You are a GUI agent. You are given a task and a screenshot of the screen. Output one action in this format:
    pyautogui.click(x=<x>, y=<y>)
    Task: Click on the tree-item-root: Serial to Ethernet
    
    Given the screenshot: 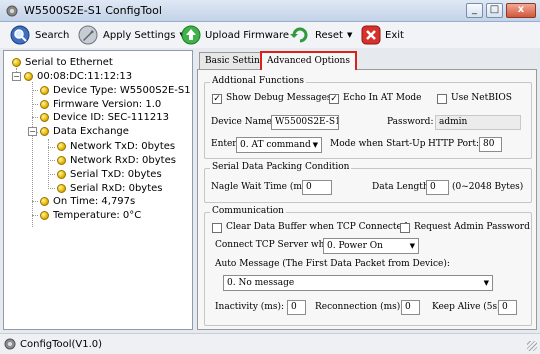 What is the action you would take?
    pyautogui.click(x=62, y=62)
    